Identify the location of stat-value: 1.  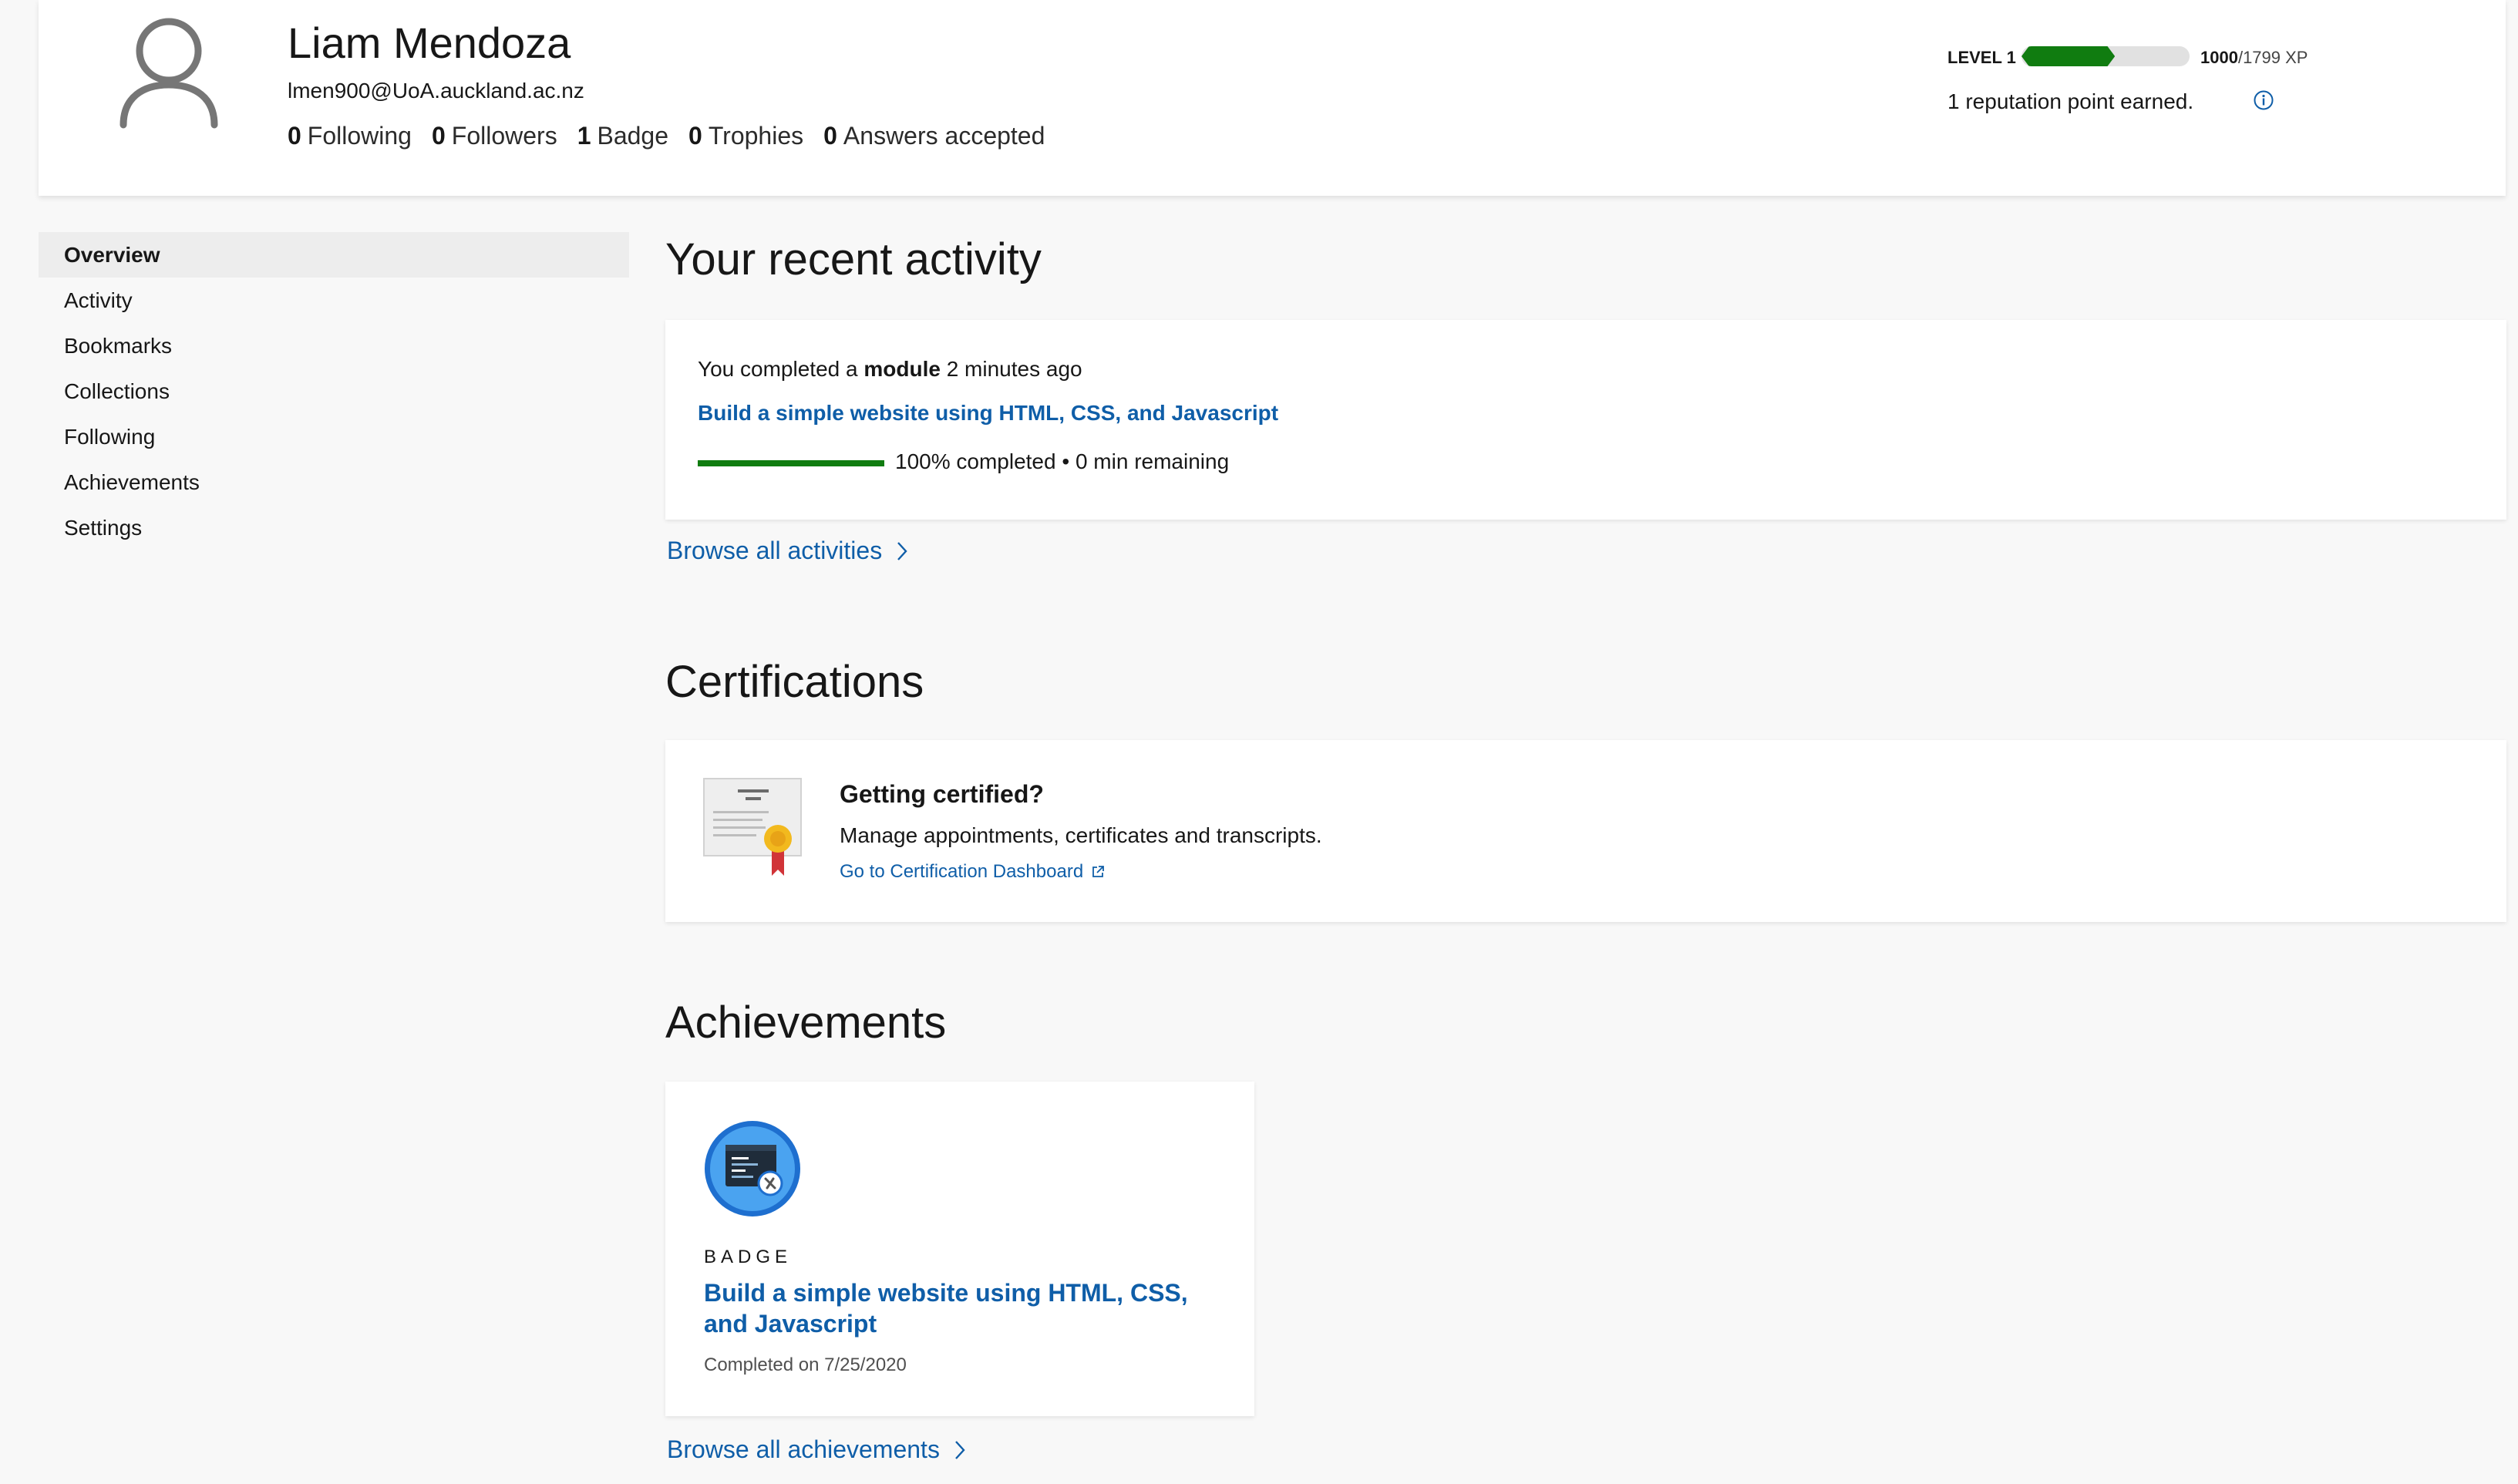
(584, 136).